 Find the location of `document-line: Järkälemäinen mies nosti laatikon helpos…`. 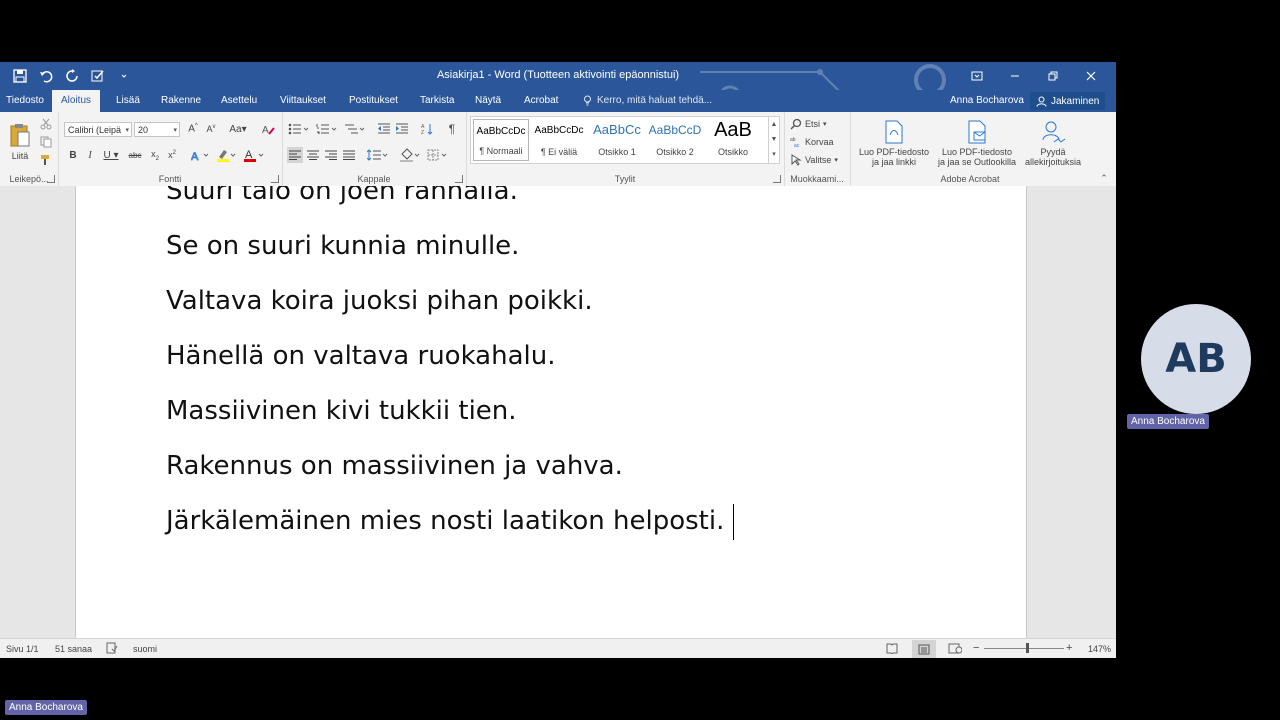

document-line: Järkälemäinen mies nosti laatikon helpos… is located at coordinates (445, 521).